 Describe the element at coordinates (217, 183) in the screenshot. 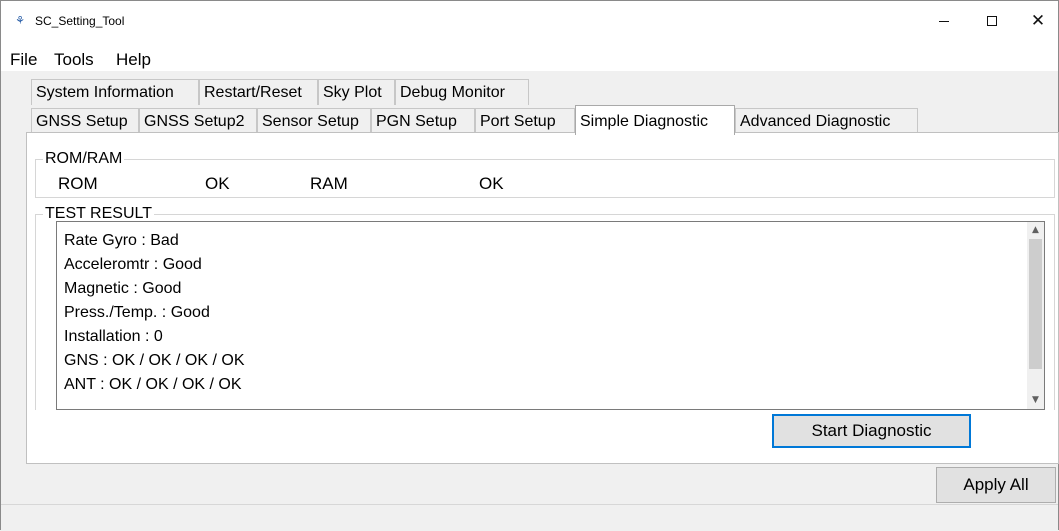

I see `rom-value: OK` at that location.